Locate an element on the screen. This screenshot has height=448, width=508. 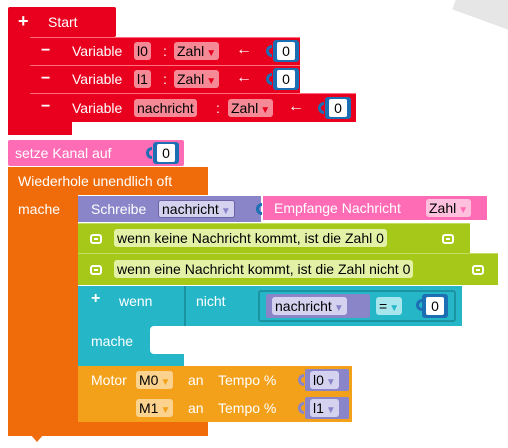
forever-loop-side is located at coordinates (43, 312).